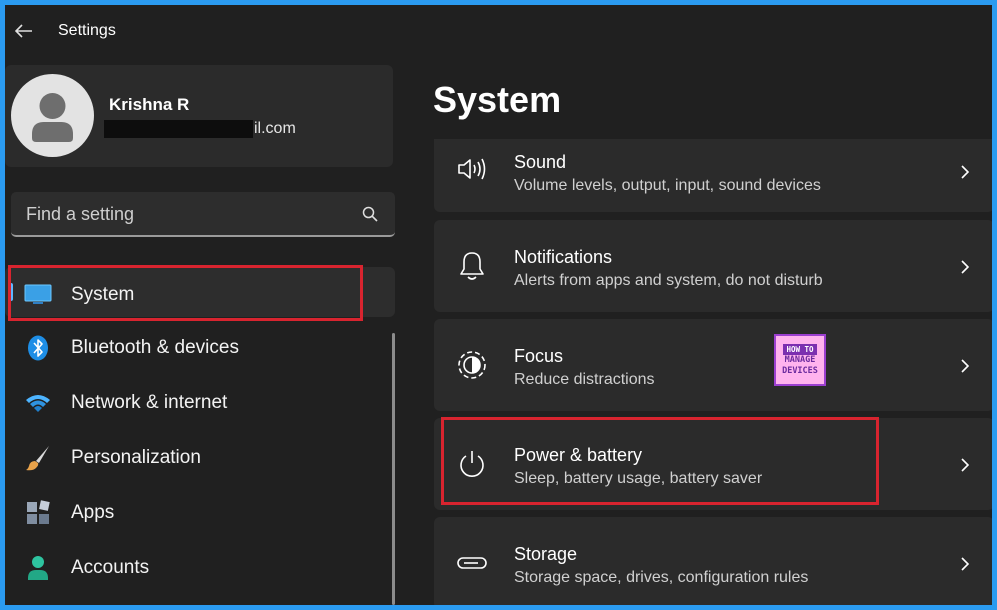 The width and height of the screenshot is (997, 610). Describe the element at coordinates (800, 349) in the screenshot. I see `logo-line: HOW TO` at that location.